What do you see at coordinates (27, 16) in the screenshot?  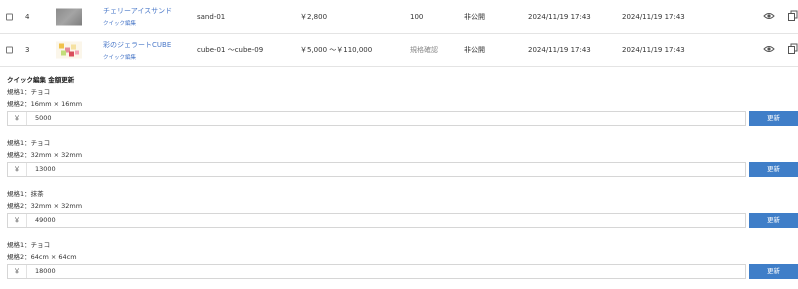 I see `row-number: 4` at bounding box center [27, 16].